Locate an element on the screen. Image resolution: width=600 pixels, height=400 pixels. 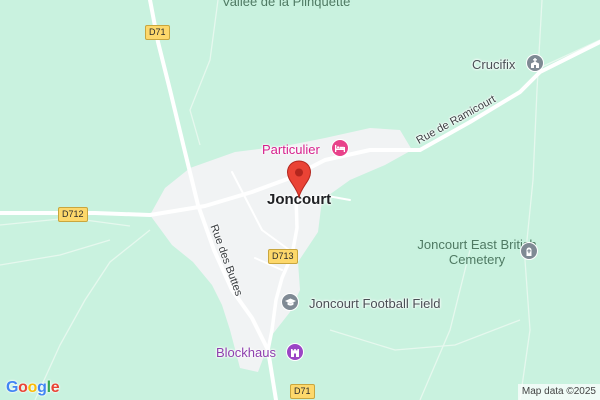
church-icon is located at coordinates (535, 63).